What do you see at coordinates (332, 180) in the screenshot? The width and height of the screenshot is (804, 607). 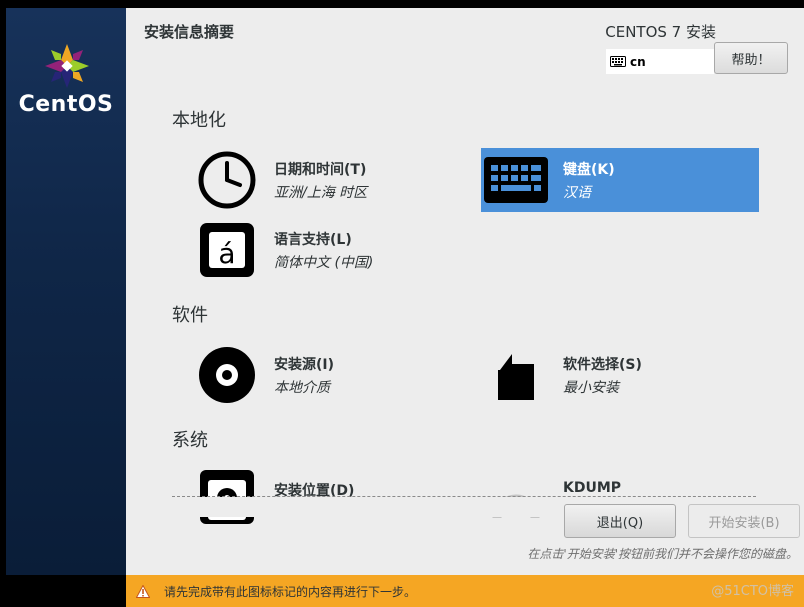 I see `spoke-datetime: 日期和时间(T) 亚洲/上海 时区` at bounding box center [332, 180].